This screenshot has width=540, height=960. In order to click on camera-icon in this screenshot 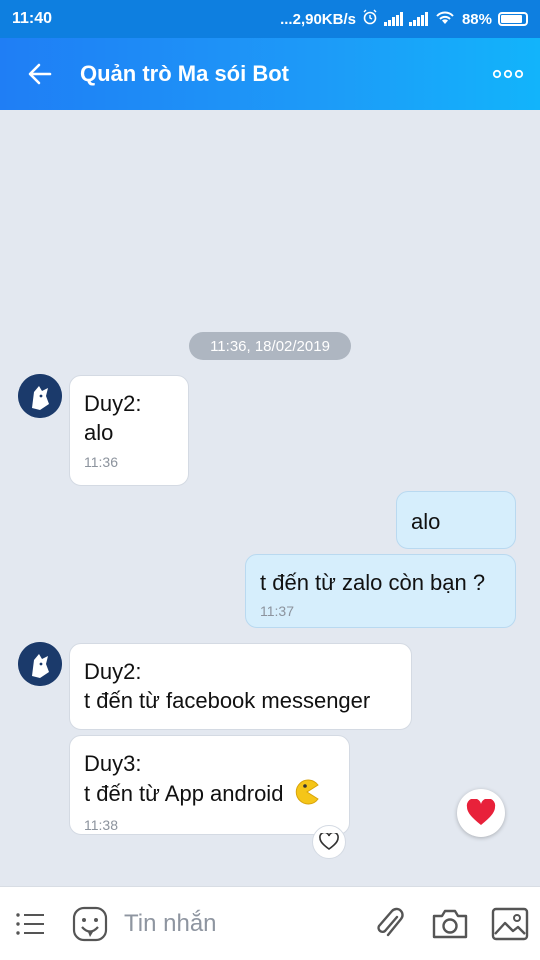, I will do `click(450, 923)`.